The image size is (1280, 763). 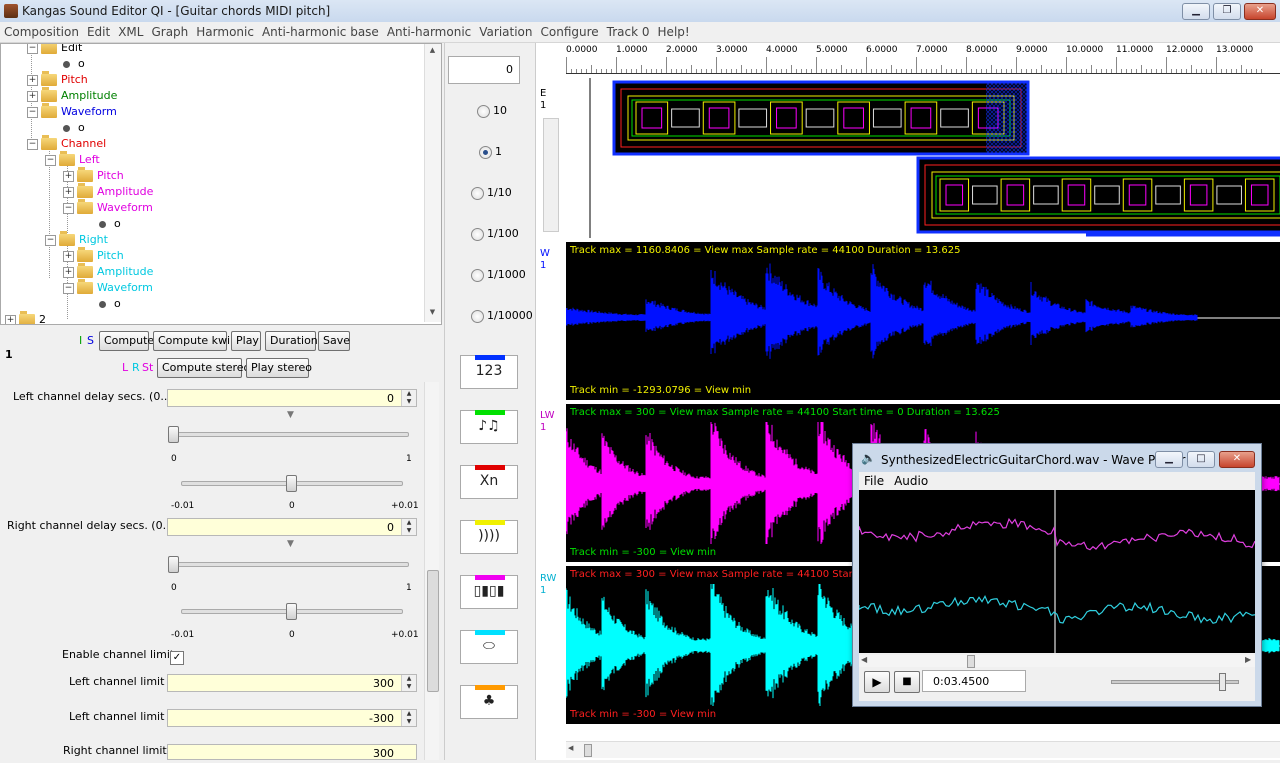 I want to click on timeline-scrollbar: ◀, so click(x=923, y=749).